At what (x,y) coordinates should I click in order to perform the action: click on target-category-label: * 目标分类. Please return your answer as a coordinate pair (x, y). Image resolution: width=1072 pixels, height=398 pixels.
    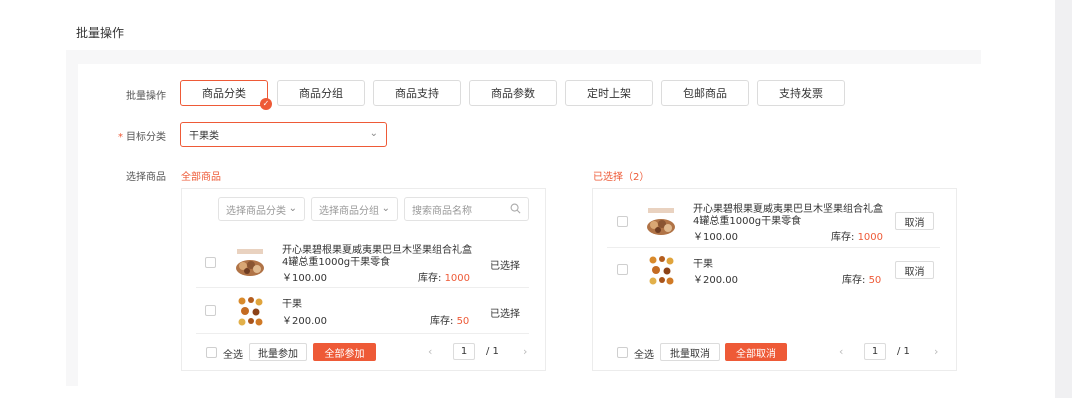
    Looking at the image, I should click on (126, 135).